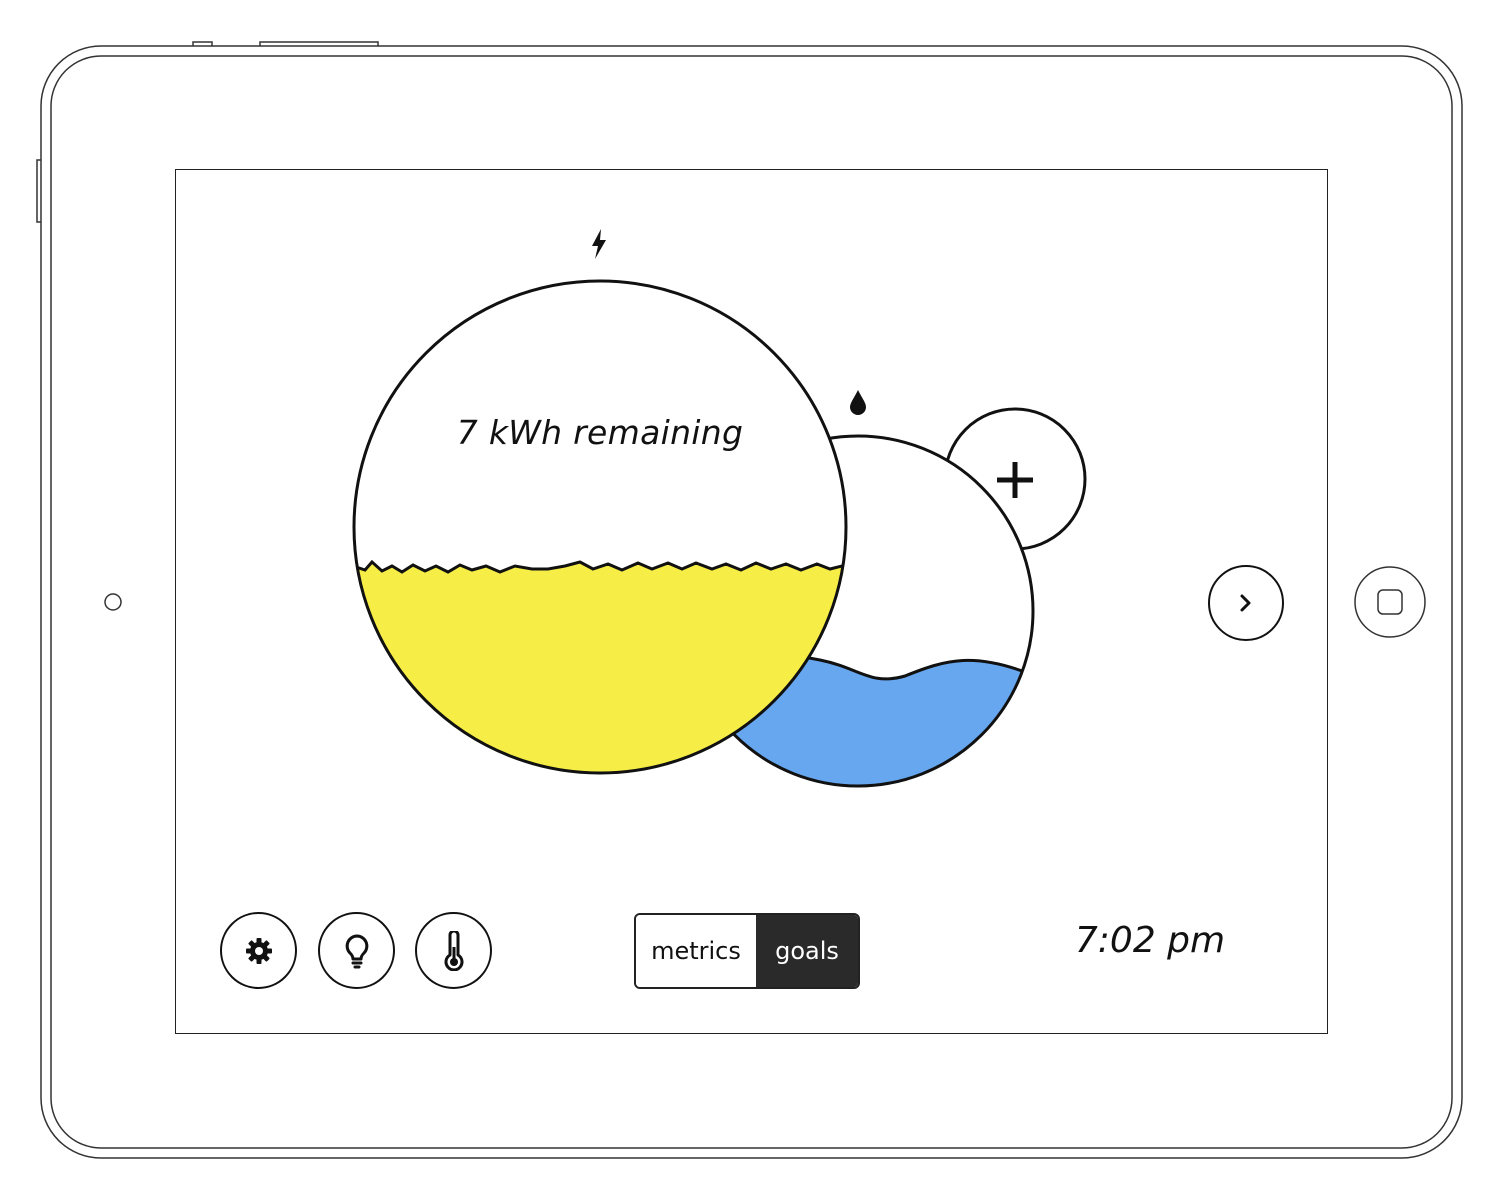  I want to click on goals-tab: goals, so click(807, 951).